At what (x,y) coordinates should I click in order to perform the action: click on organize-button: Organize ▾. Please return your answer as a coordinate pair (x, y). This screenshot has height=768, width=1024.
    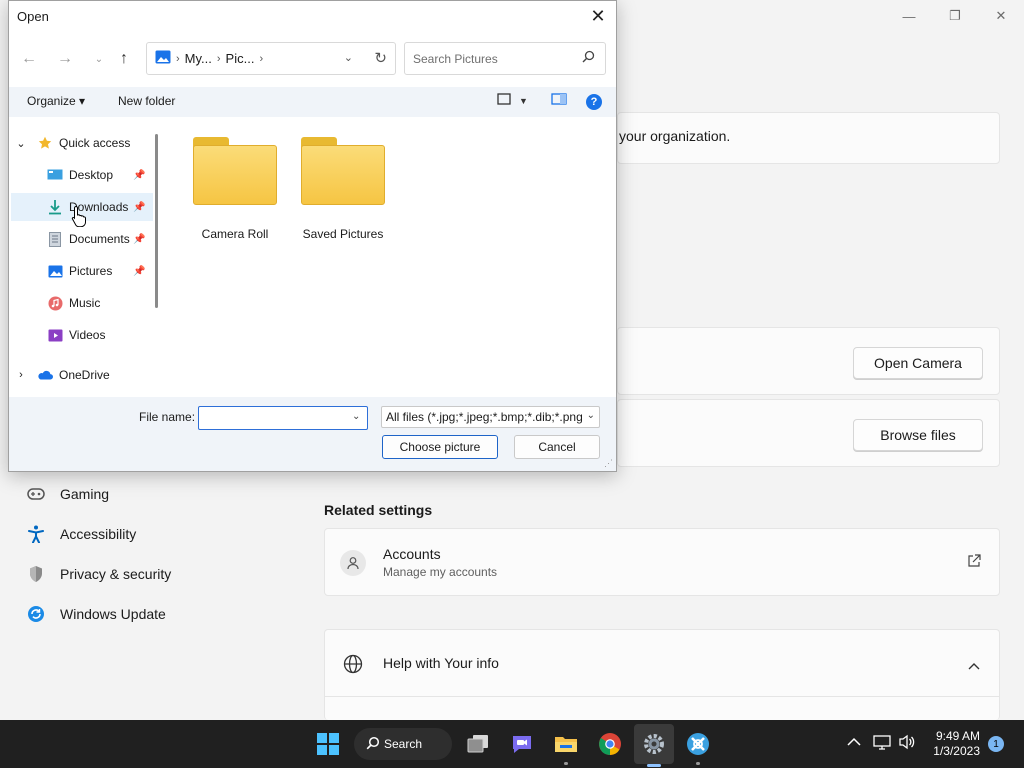
    Looking at the image, I should click on (56, 101).